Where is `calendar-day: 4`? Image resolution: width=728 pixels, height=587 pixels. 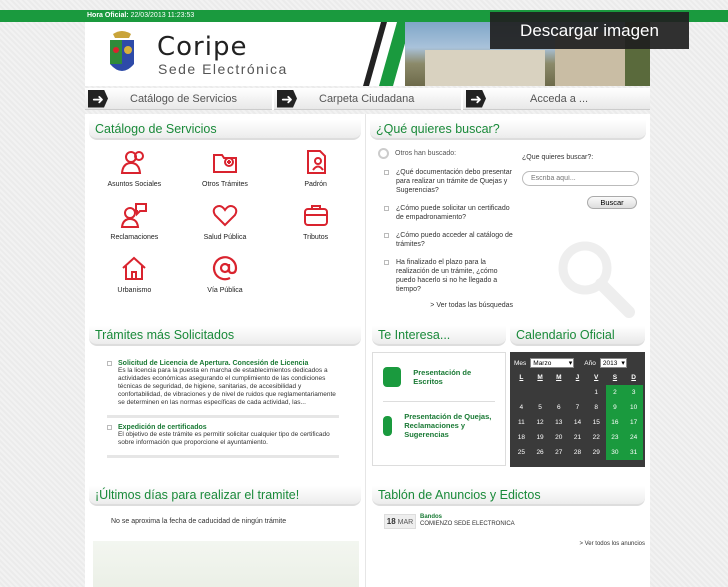 calendar-day: 4 is located at coordinates (521, 407).